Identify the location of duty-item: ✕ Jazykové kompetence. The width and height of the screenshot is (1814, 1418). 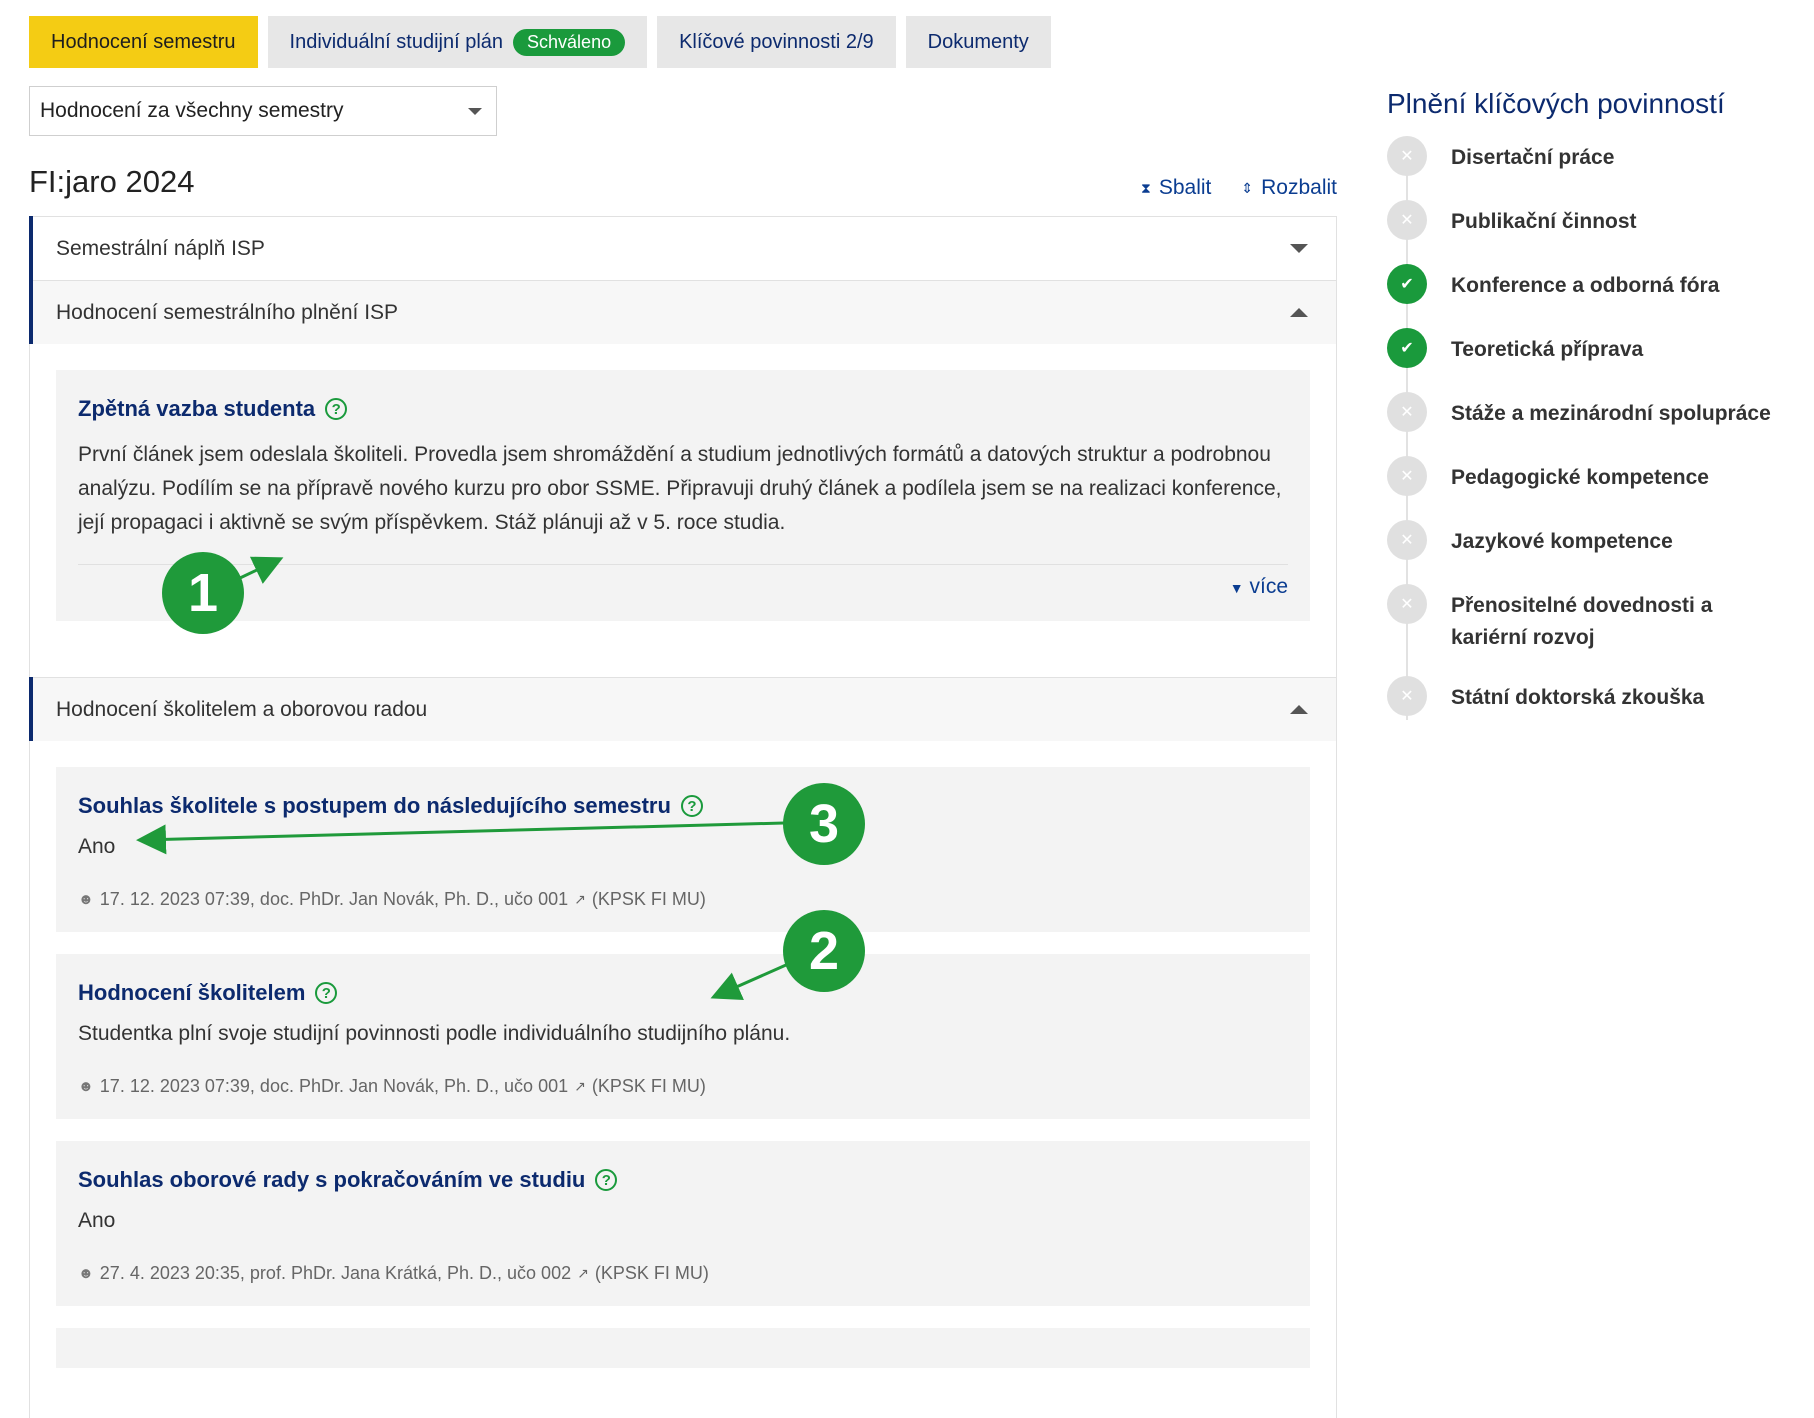
(1597, 552).